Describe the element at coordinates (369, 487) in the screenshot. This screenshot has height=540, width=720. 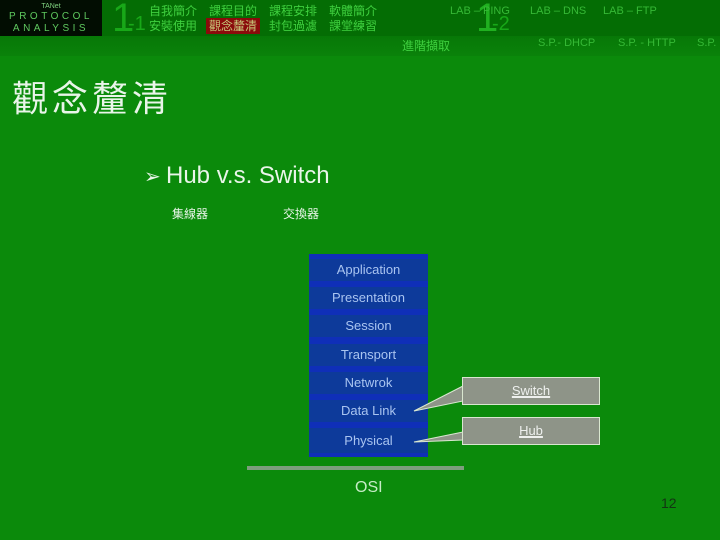
I see `osi-label: OSI` at that location.